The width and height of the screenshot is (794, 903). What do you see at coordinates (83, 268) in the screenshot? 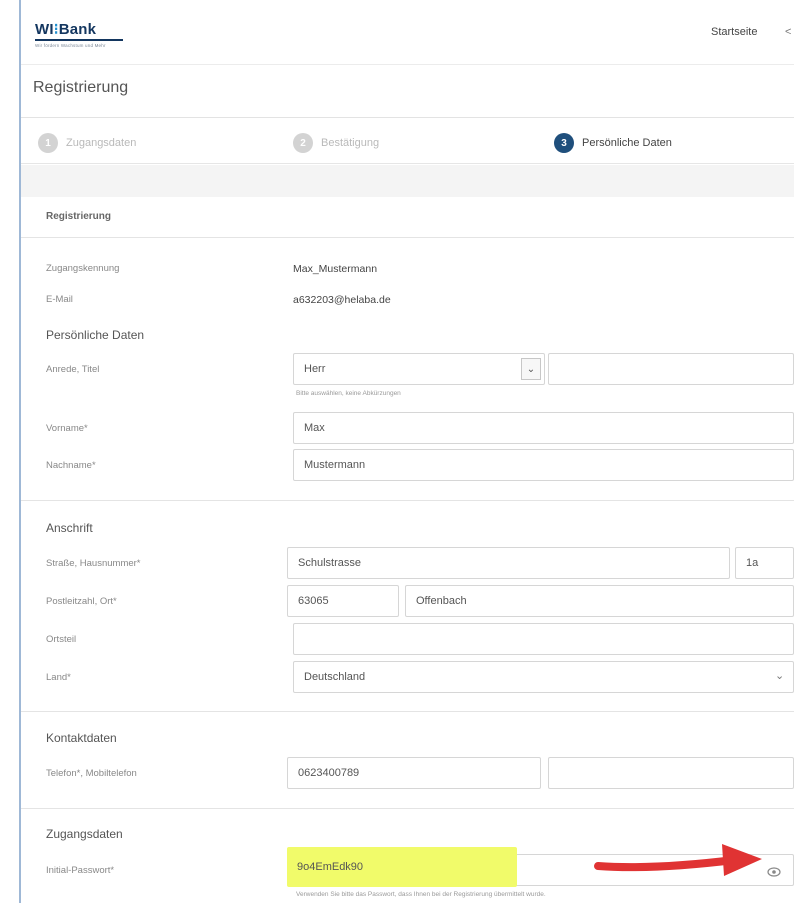
I see `username-label: Zugangskennung` at bounding box center [83, 268].